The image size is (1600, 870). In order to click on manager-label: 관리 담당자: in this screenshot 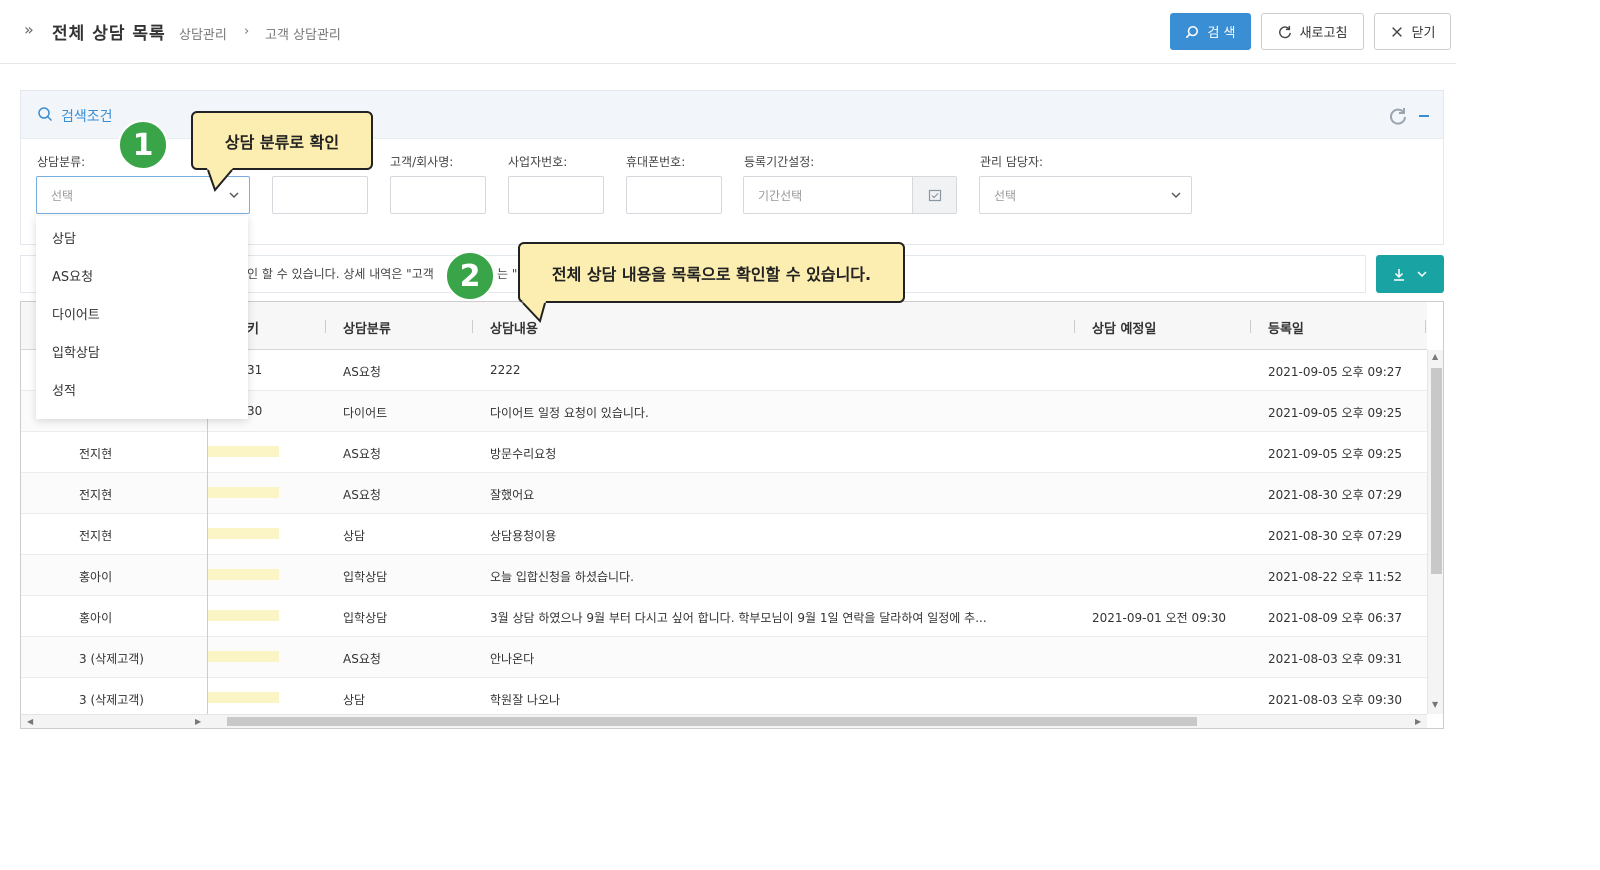, I will do `click(1012, 162)`.